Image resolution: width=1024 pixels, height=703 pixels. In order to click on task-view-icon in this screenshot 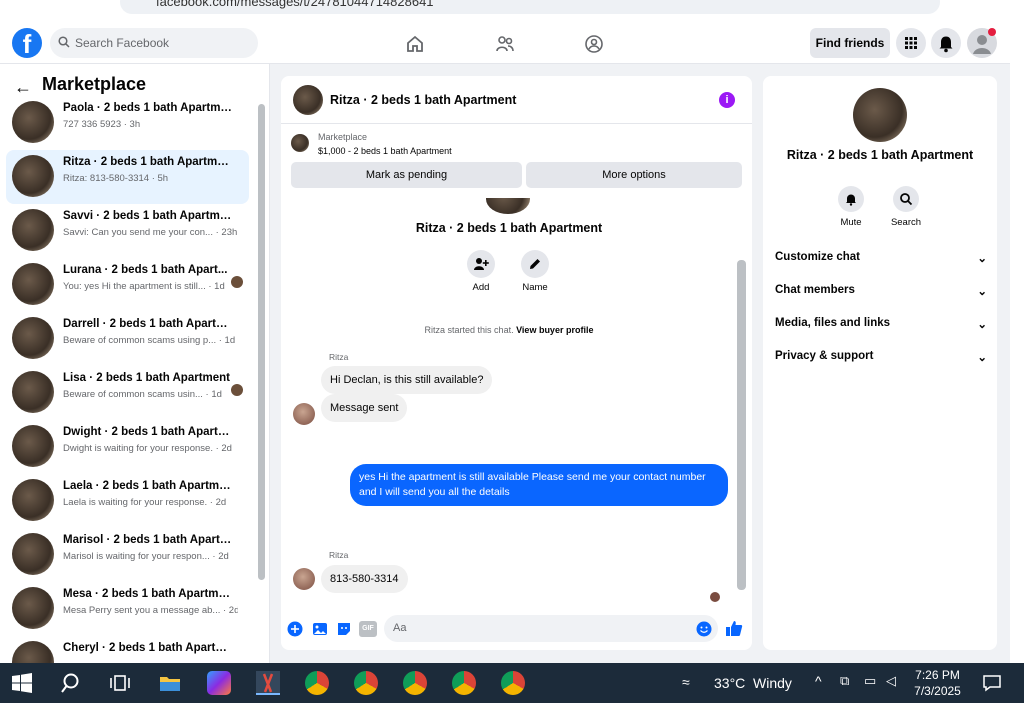, I will do `click(120, 683)`.